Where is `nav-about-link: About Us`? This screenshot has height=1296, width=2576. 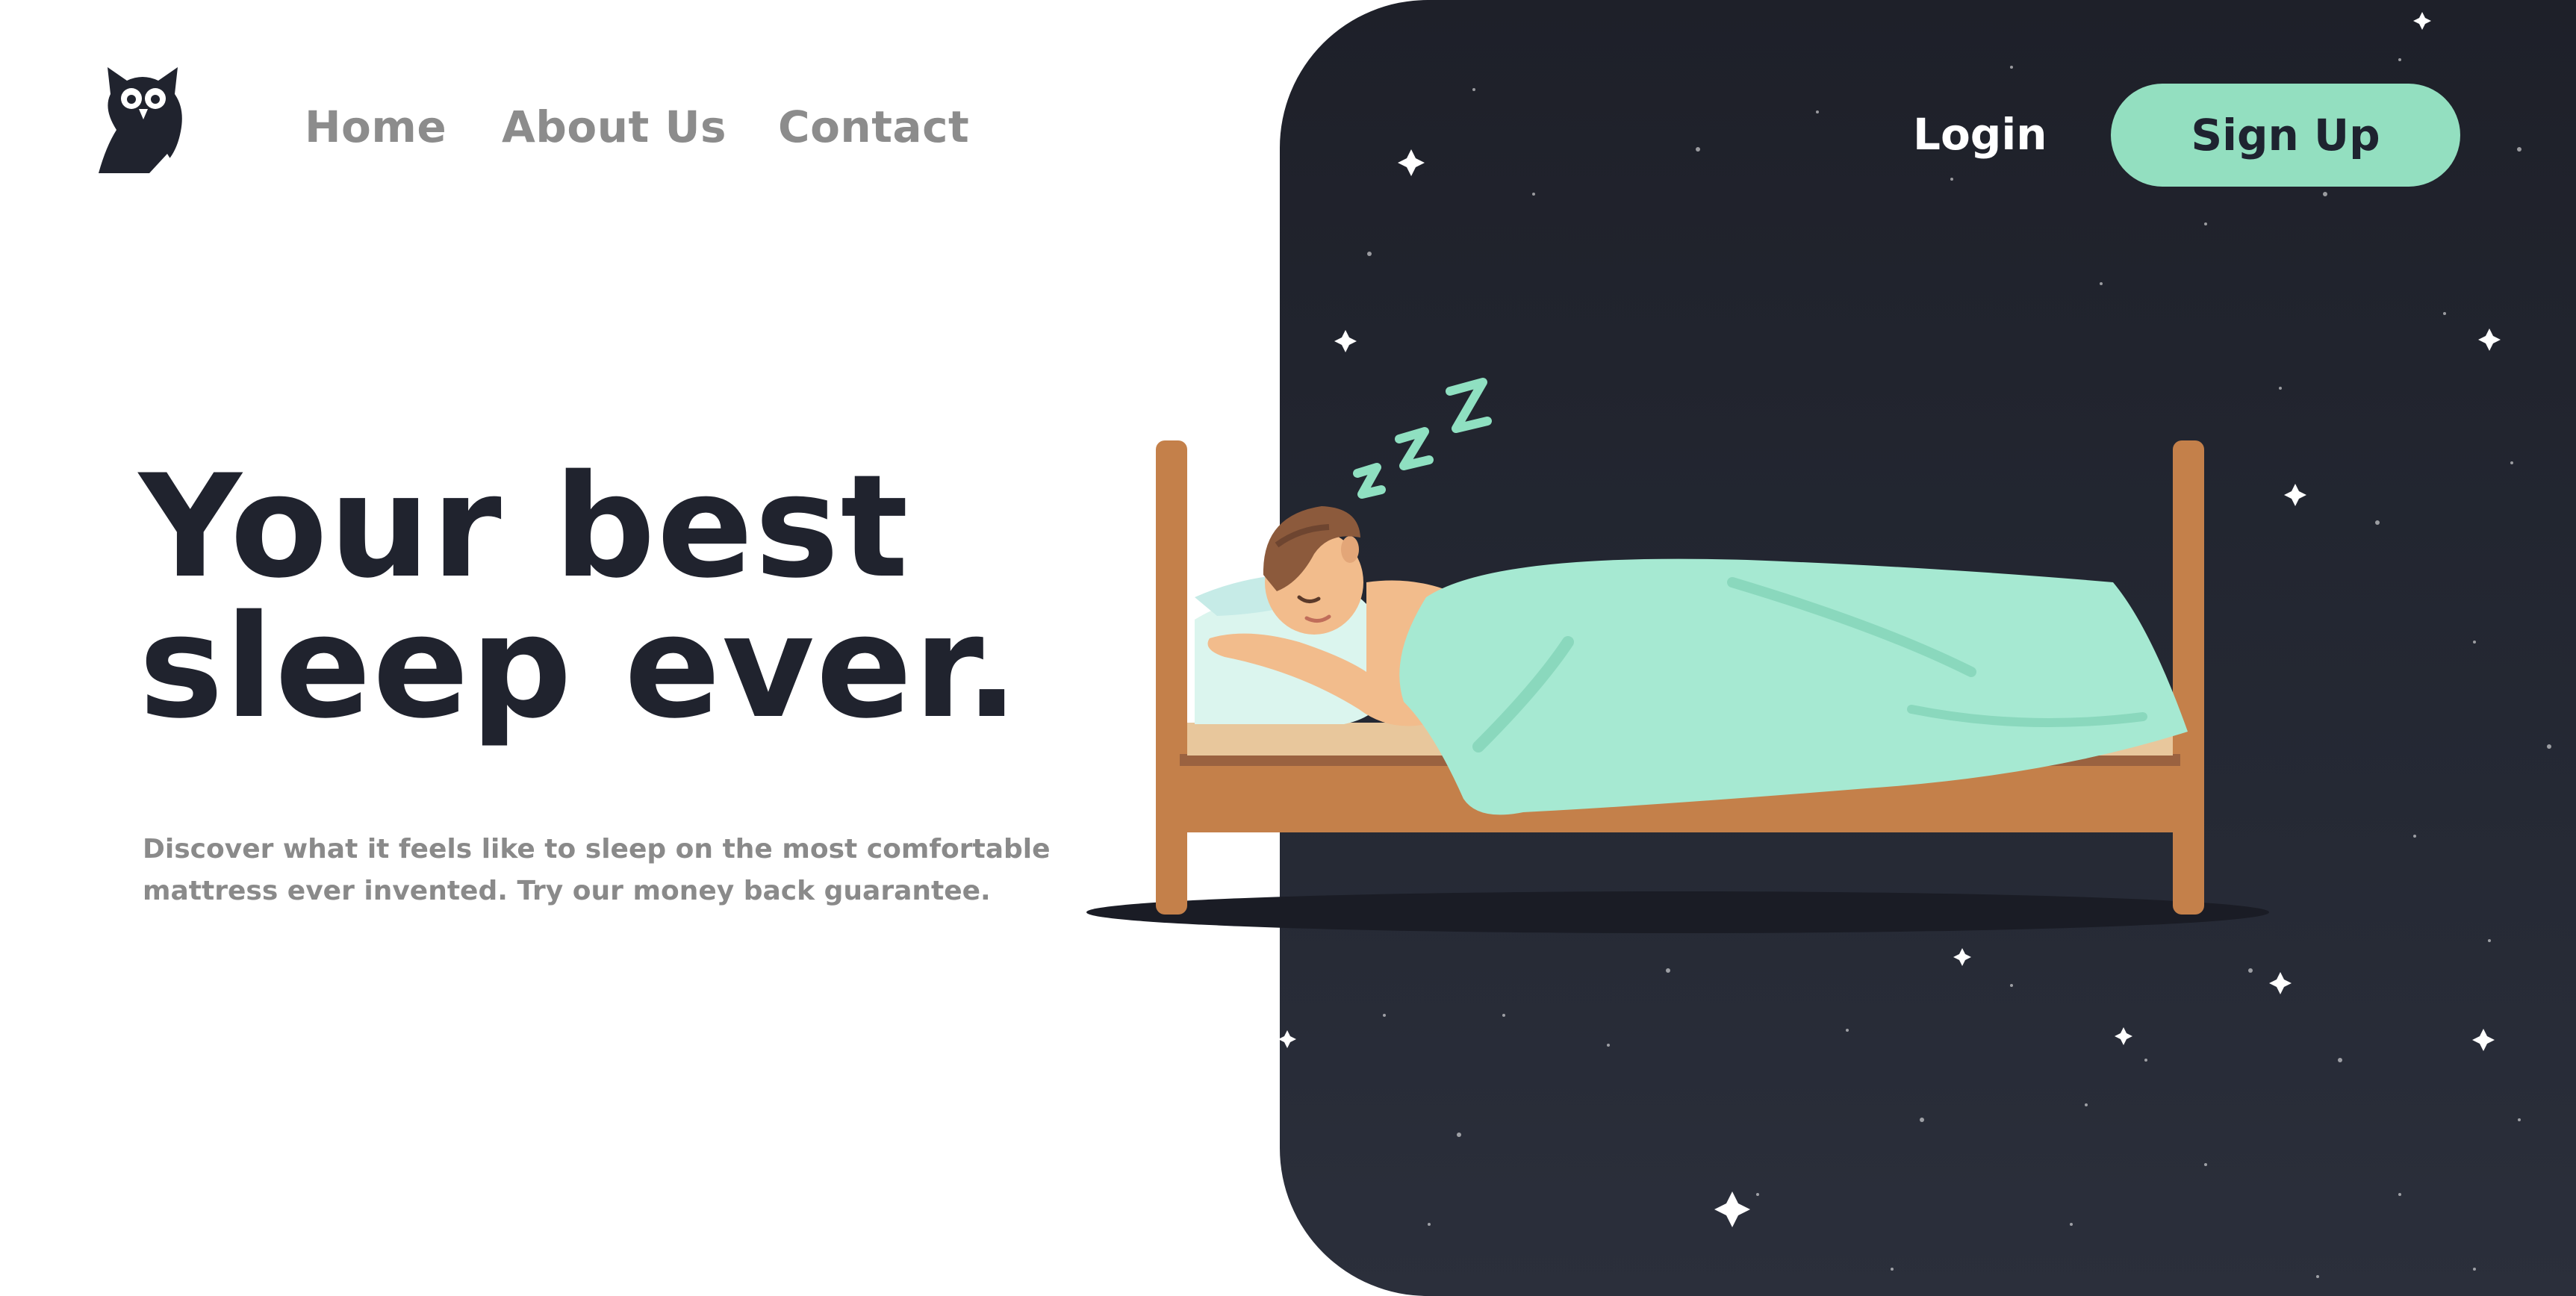
nav-about-link: About Us is located at coordinates (614, 127).